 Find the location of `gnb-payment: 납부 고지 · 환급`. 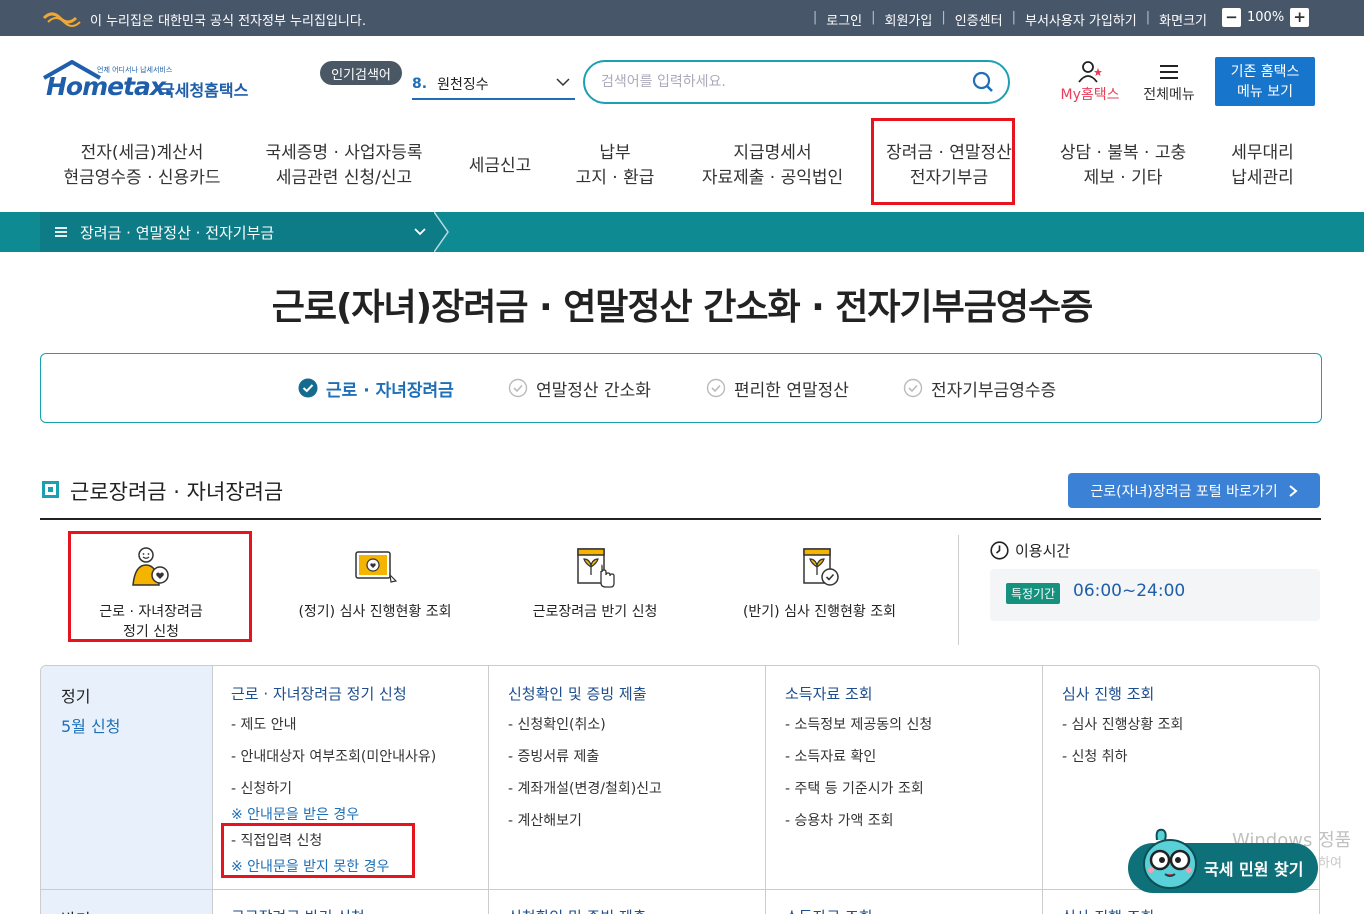

gnb-payment: 납부 고지 · 환급 is located at coordinates (615, 166).